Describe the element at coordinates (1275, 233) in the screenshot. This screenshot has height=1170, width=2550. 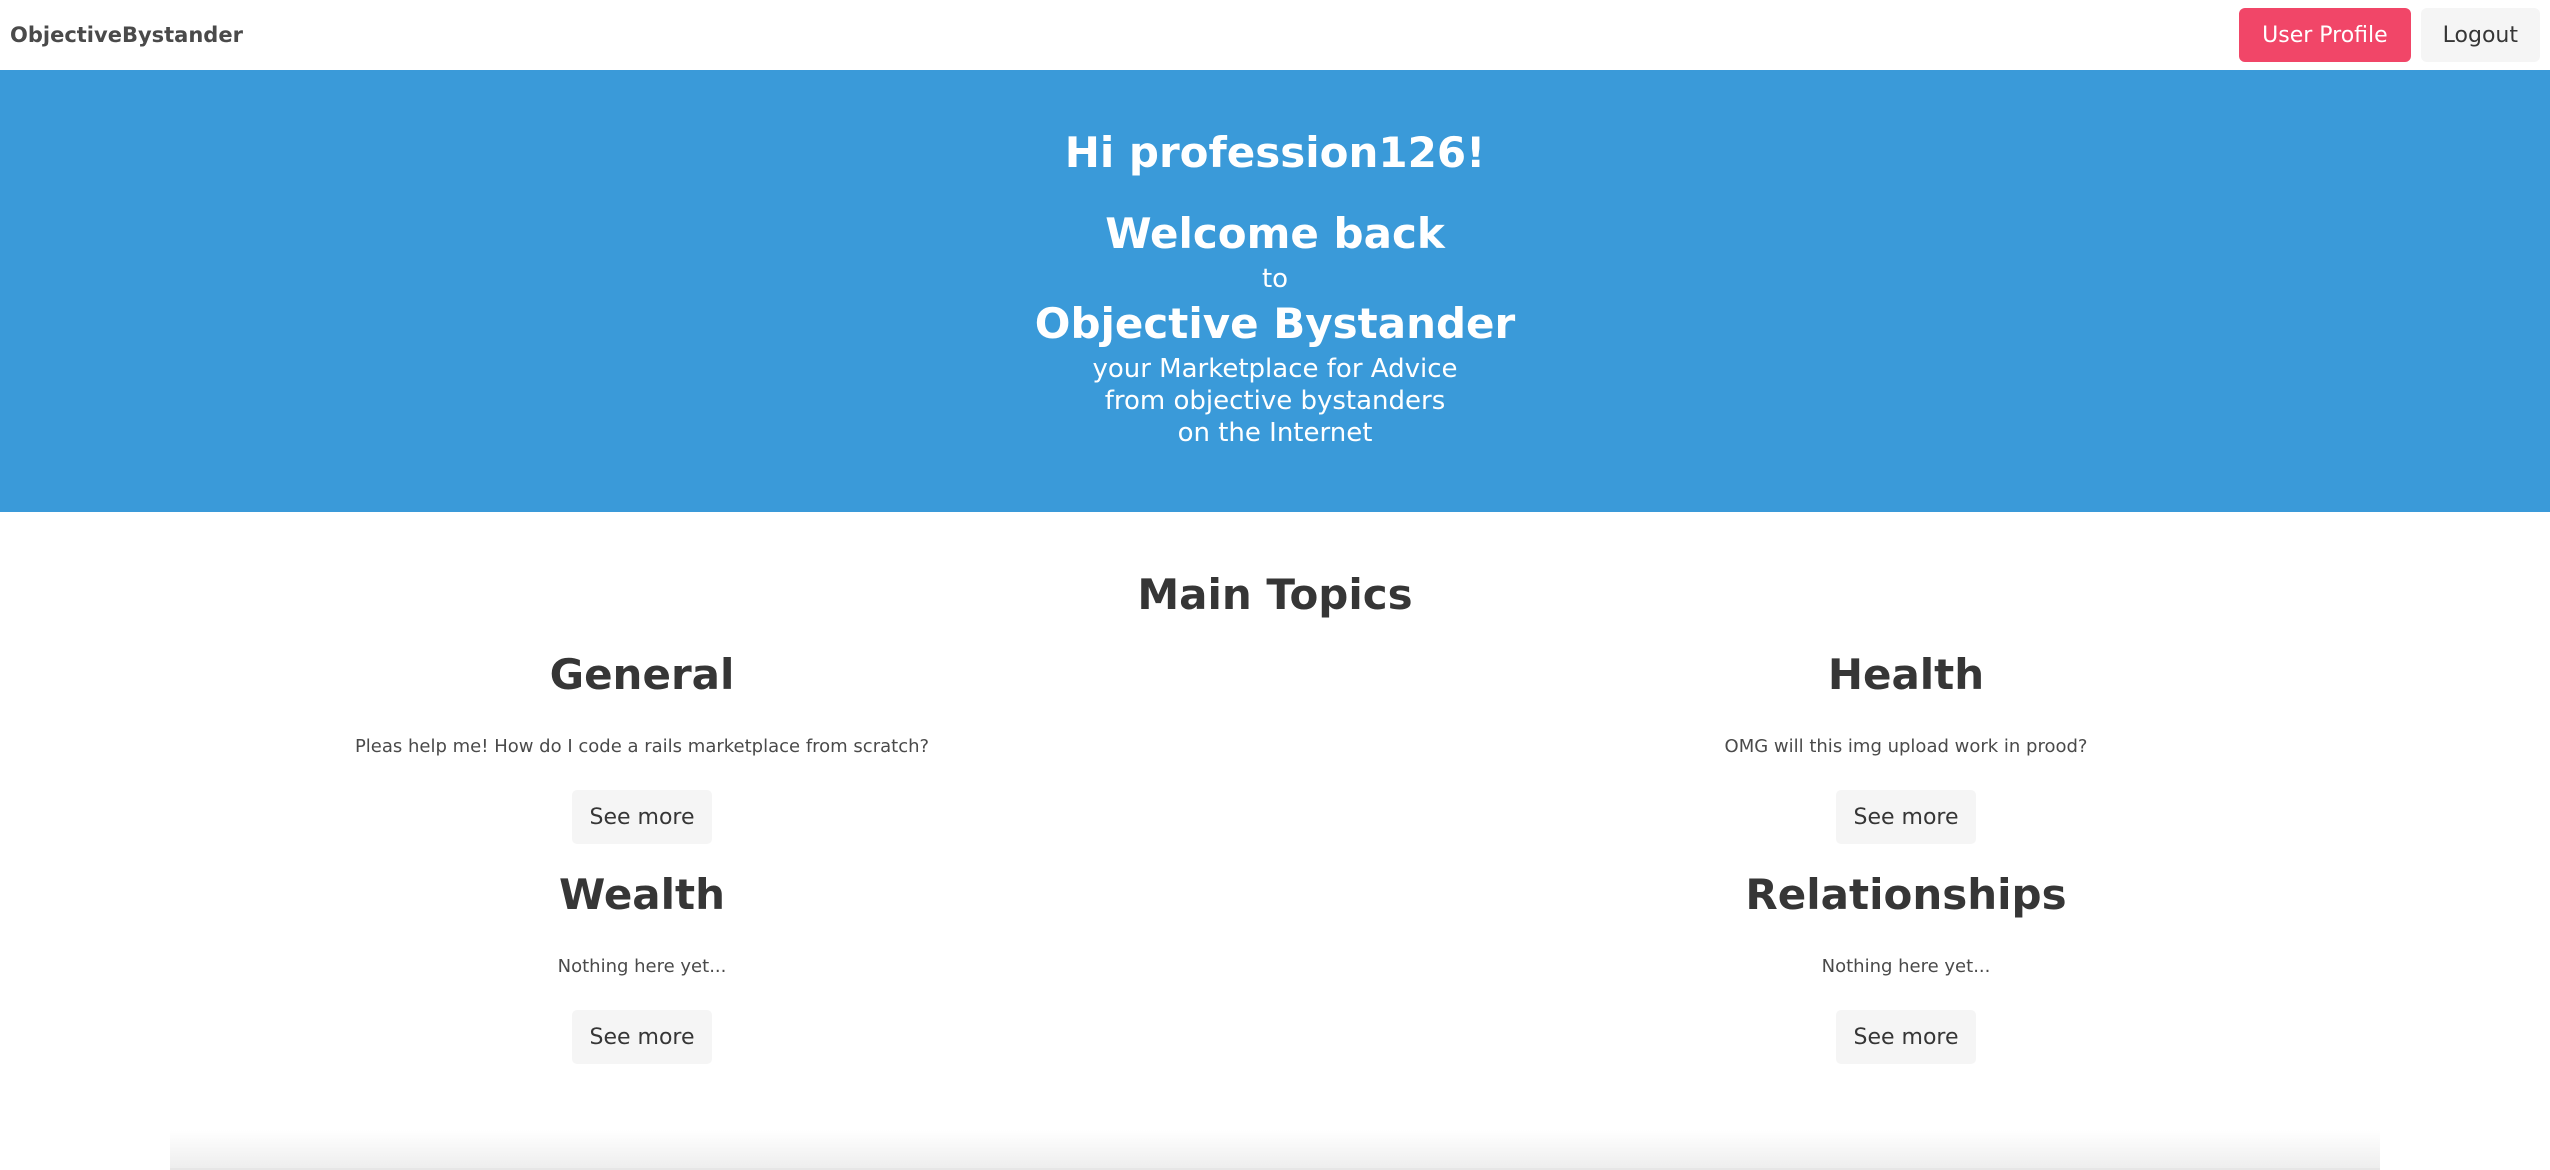
I see `hero-welcome: Welcome back` at that location.